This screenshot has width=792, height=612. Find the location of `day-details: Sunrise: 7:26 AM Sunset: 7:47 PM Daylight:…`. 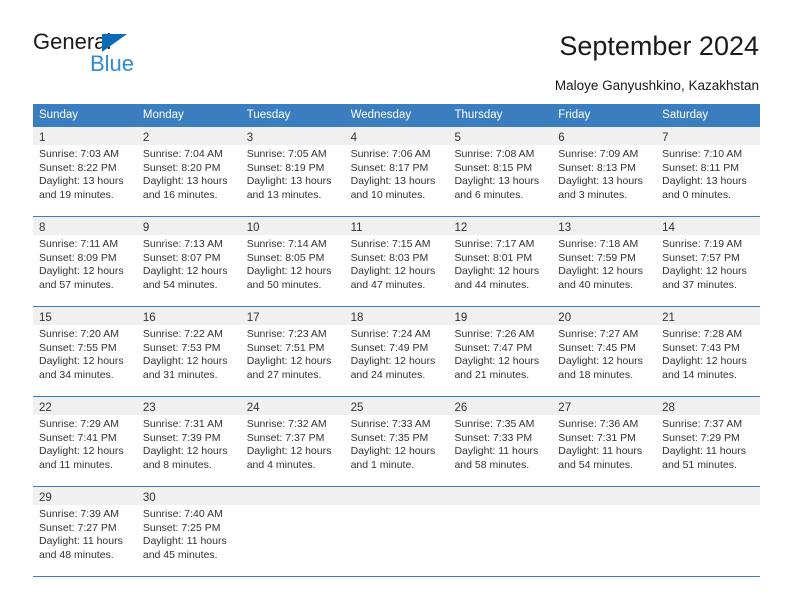

day-details: Sunrise: 7:26 AM Sunset: 7:47 PM Daylight:… is located at coordinates (500, 353).